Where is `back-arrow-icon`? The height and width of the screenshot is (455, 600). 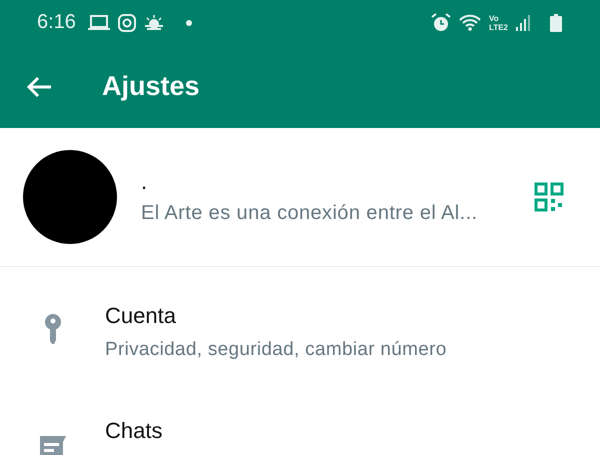
back-arrow-icon is located at coordinates (39, 87).